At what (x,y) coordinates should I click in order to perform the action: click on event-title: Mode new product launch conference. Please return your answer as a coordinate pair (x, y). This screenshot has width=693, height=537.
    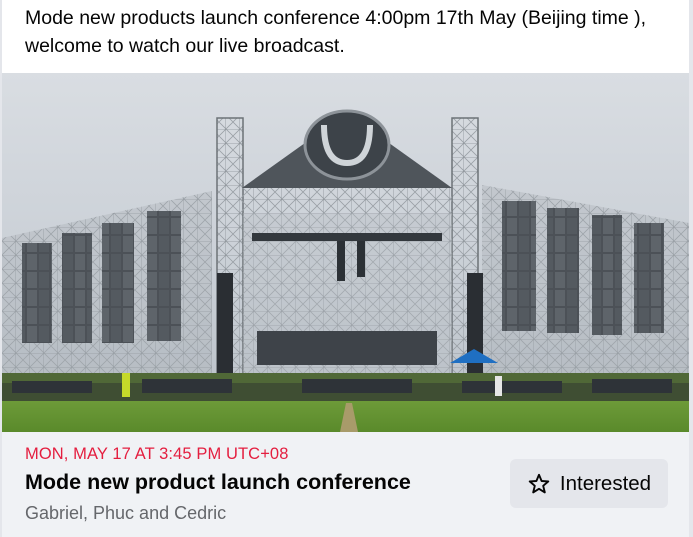
    Looking at the image, I should click on (218, 482).